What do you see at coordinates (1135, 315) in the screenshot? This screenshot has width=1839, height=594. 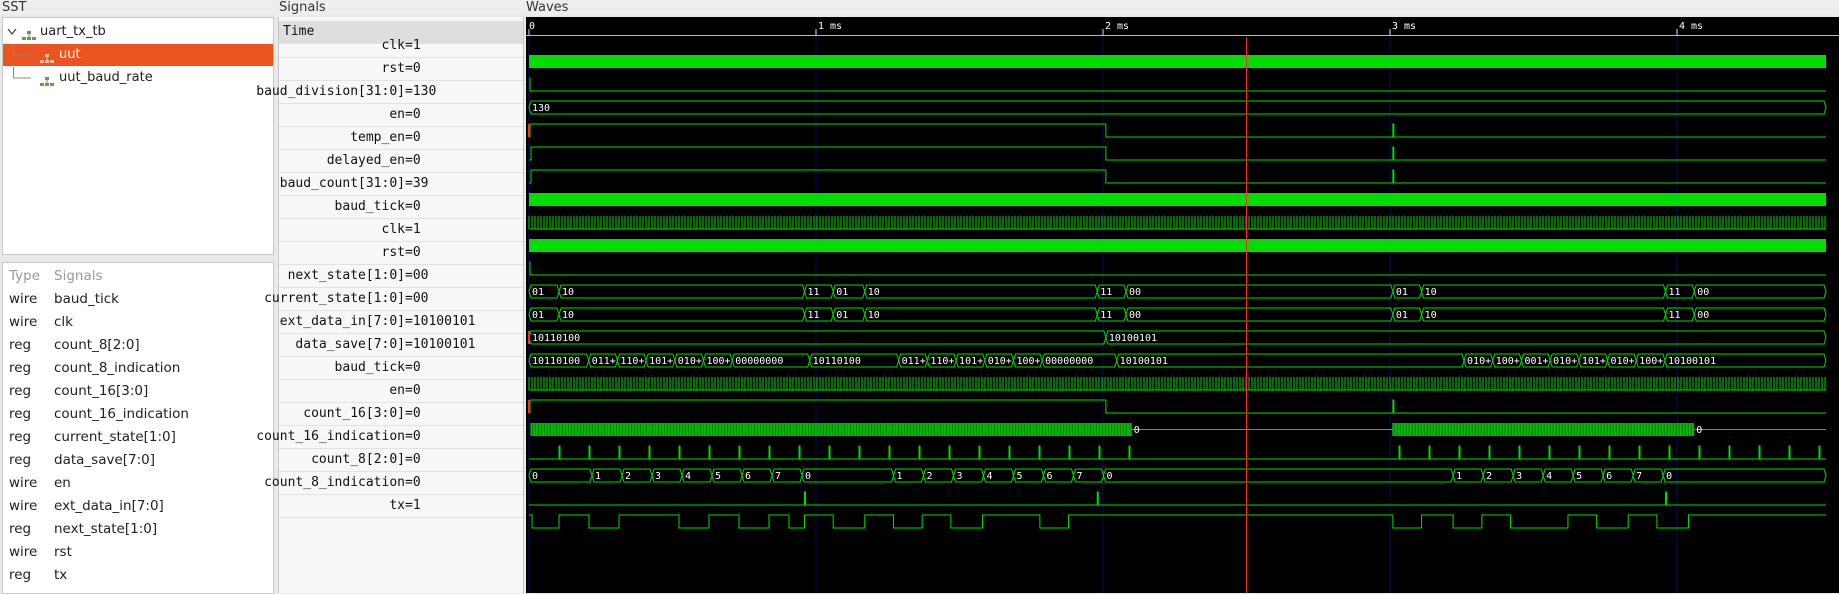 I see `current-state-label: 00` at bounding box center [1135, 315].